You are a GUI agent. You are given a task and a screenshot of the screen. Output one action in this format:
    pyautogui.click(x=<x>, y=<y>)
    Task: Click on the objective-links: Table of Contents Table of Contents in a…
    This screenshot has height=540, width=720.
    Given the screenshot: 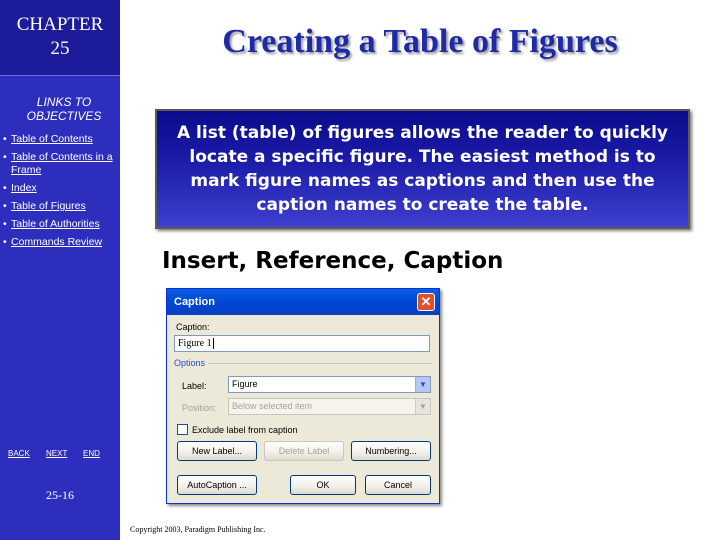 What is the action you would take?
    pyautogui.click(x=62, y=193)
    